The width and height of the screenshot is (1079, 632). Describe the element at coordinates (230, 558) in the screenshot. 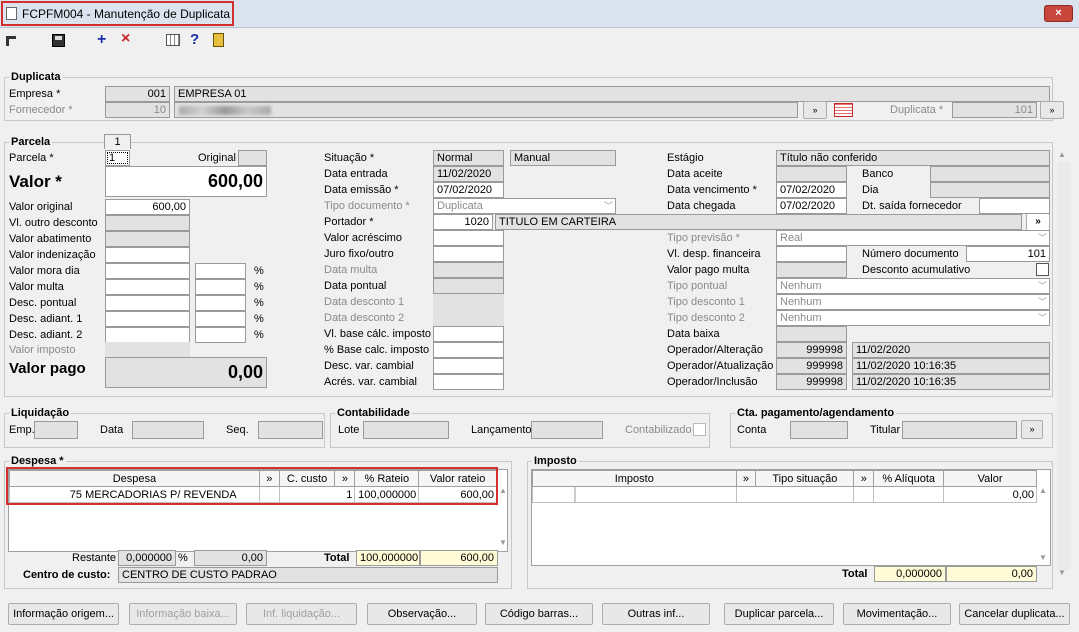

I see `restante-valor-field: 0,00` at that location.